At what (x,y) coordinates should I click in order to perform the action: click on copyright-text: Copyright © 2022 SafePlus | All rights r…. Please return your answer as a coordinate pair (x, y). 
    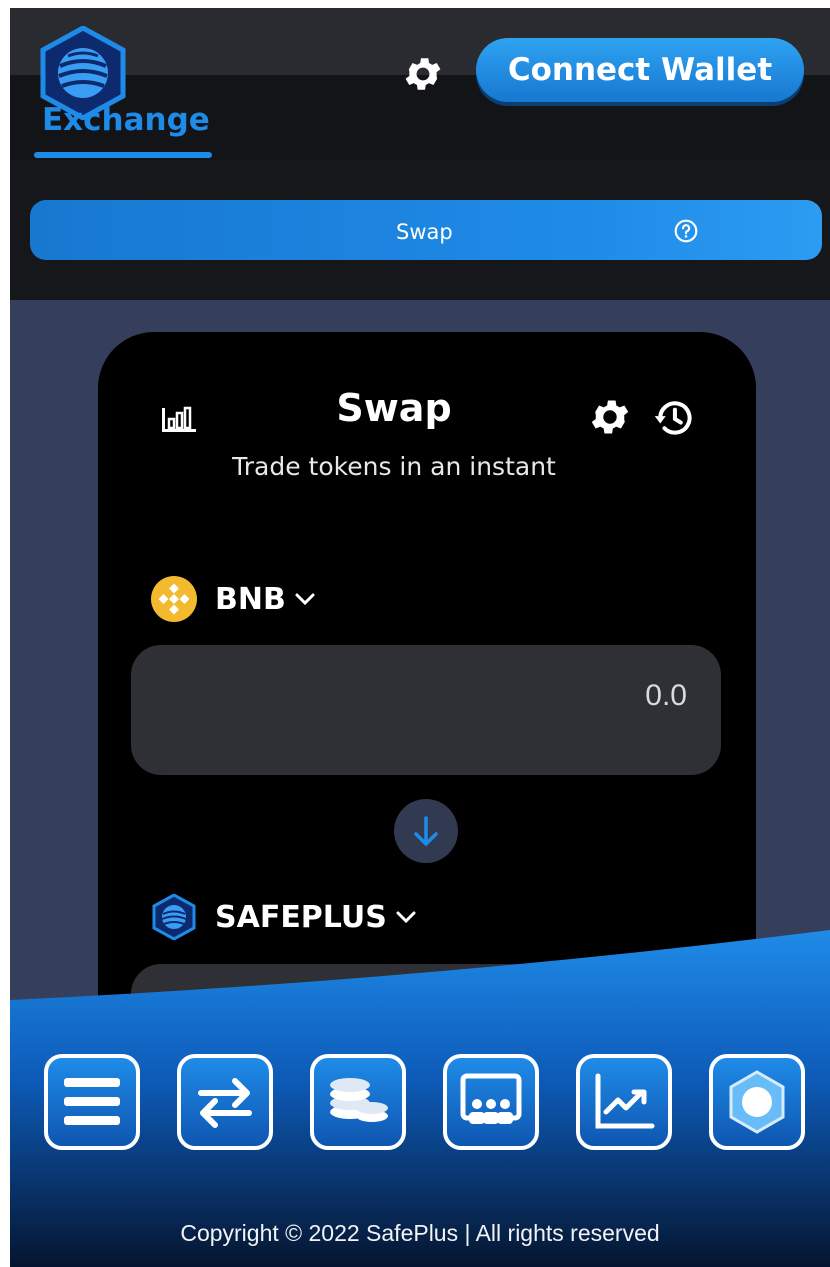
    Looking at the image, I should click on (420, 1233).